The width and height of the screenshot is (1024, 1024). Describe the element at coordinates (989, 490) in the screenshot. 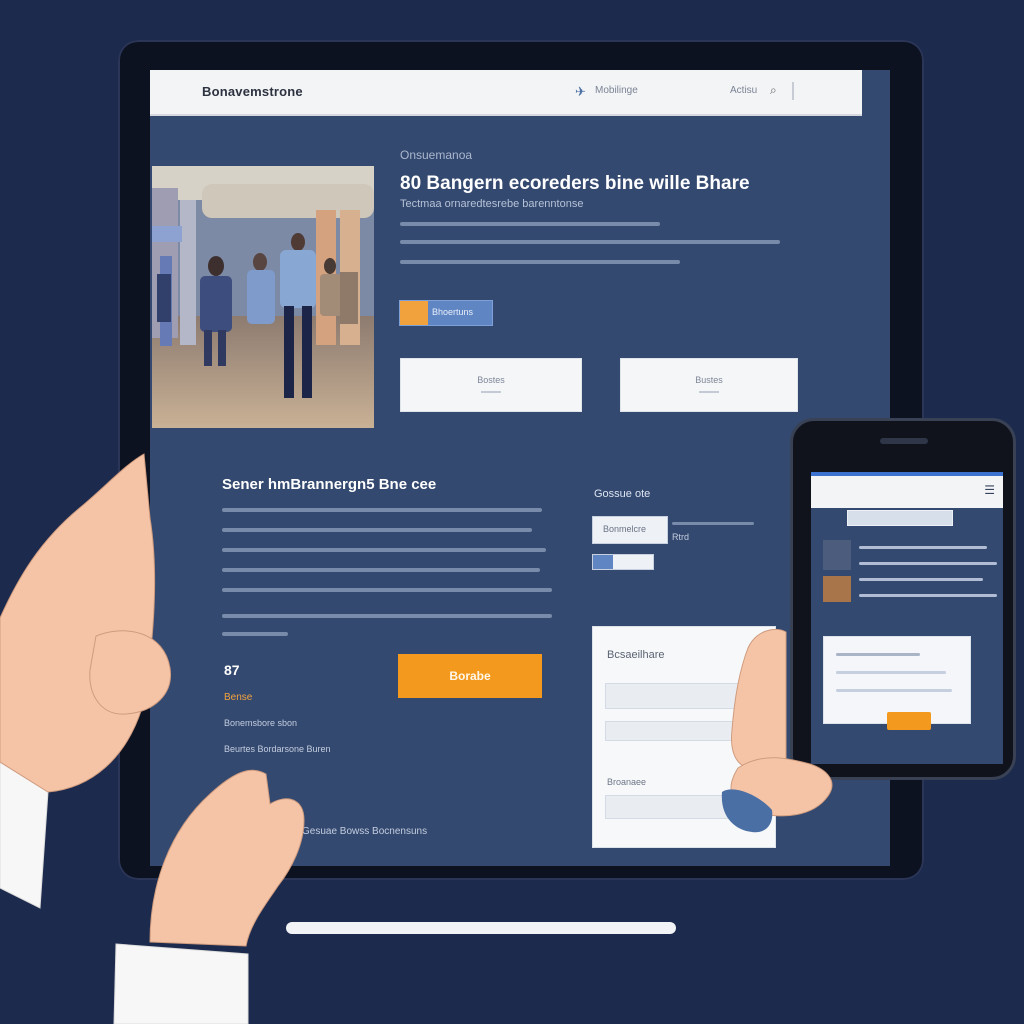

I see `menu-icon: ☰` at that location.